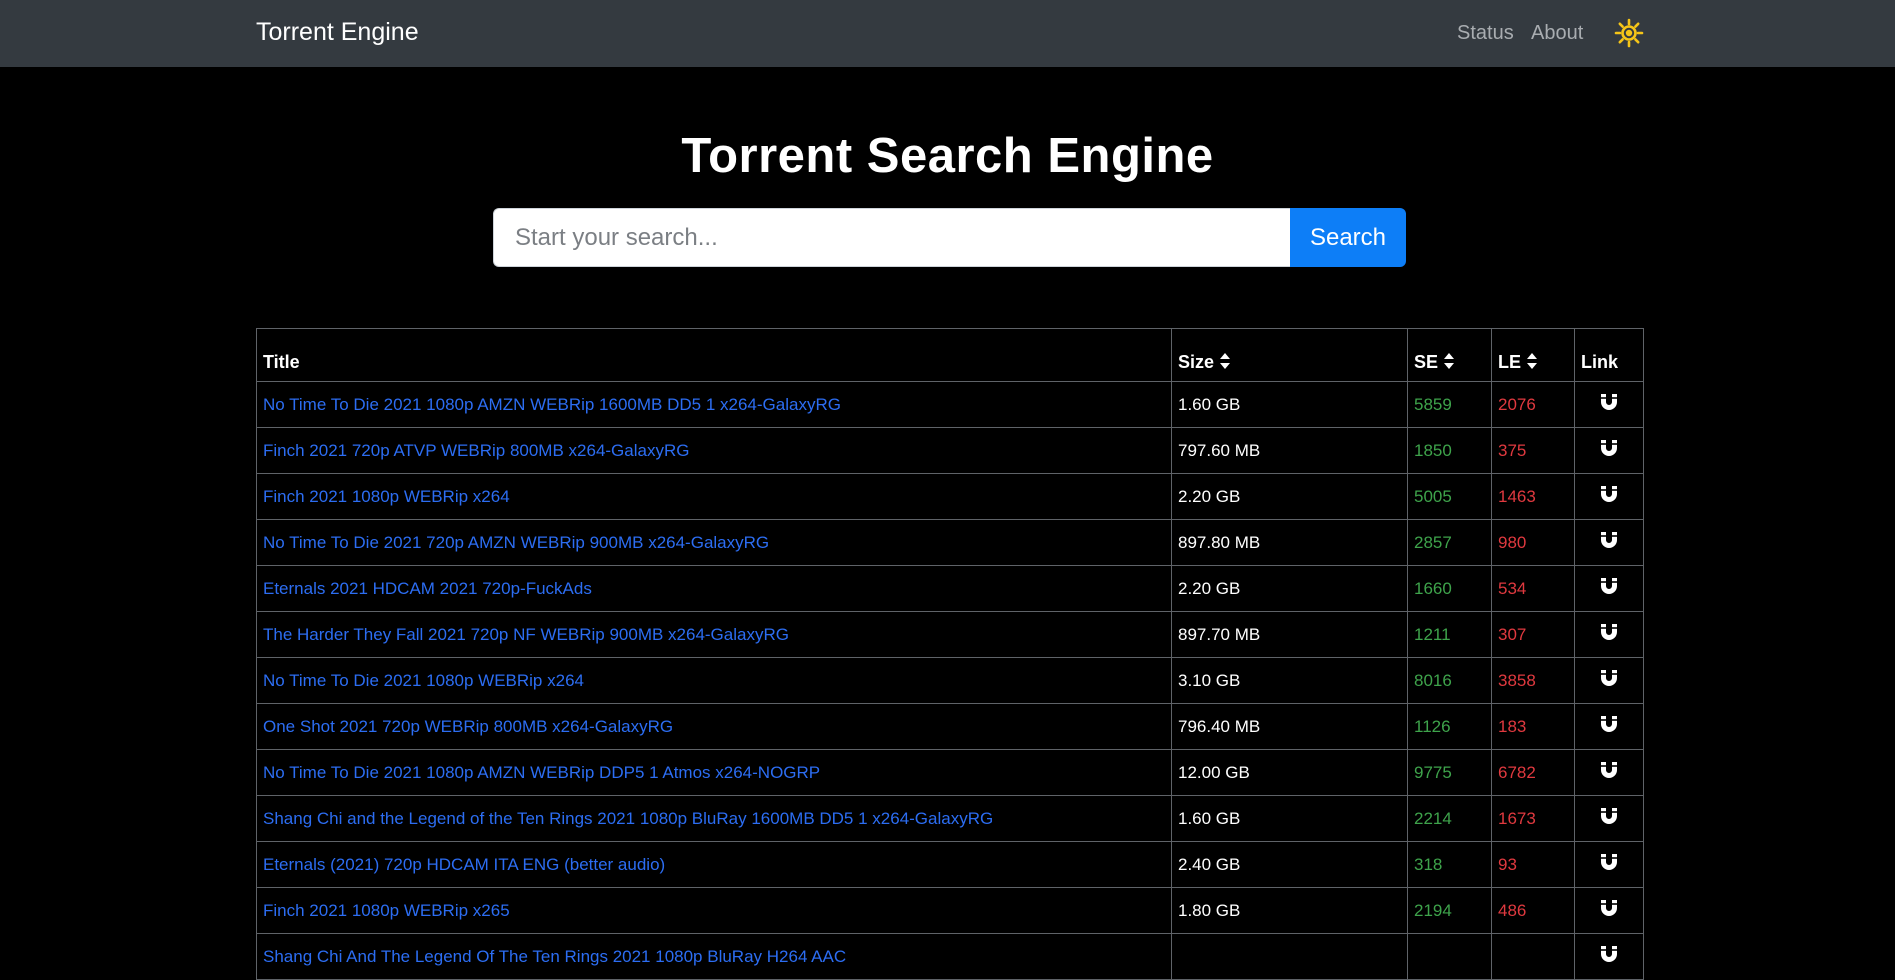 This screenshot has width=1895, height=980. I want to click on search-bar: Search, so click(949, 237).